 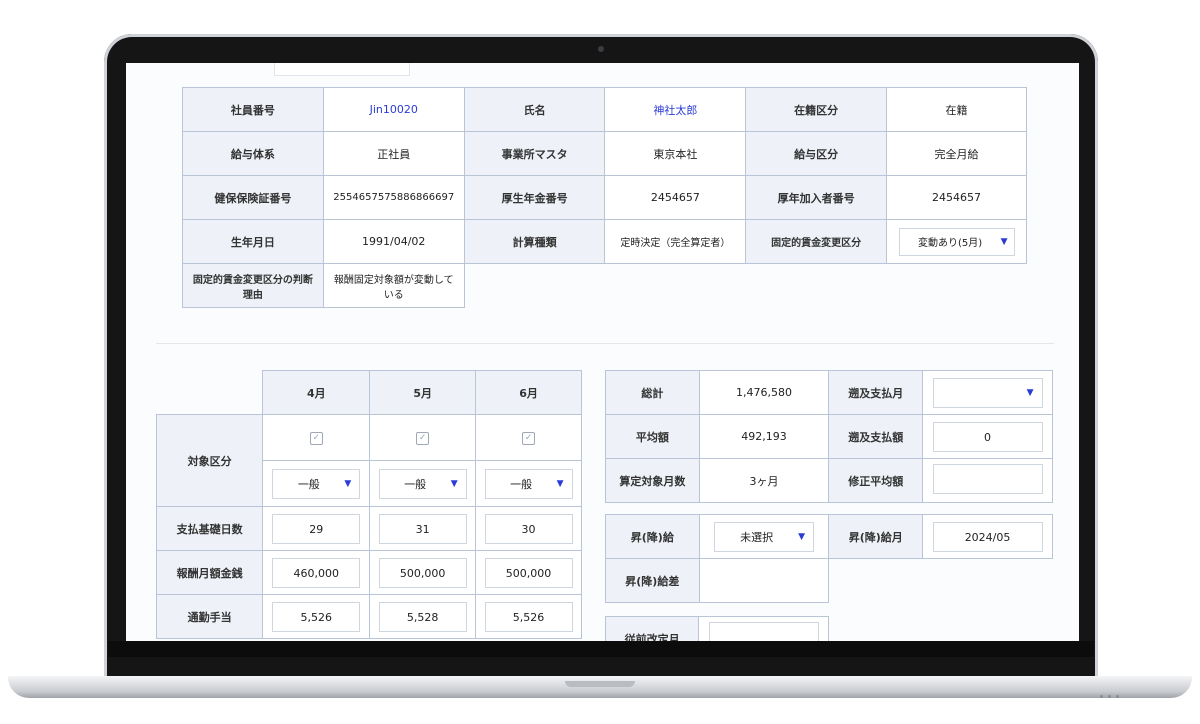 What do you see at coordinates (368, 460) in the screenshot?
I see `table-row: 対象区分 ✓ ✓ ✓` at bounding box center [368, 460].